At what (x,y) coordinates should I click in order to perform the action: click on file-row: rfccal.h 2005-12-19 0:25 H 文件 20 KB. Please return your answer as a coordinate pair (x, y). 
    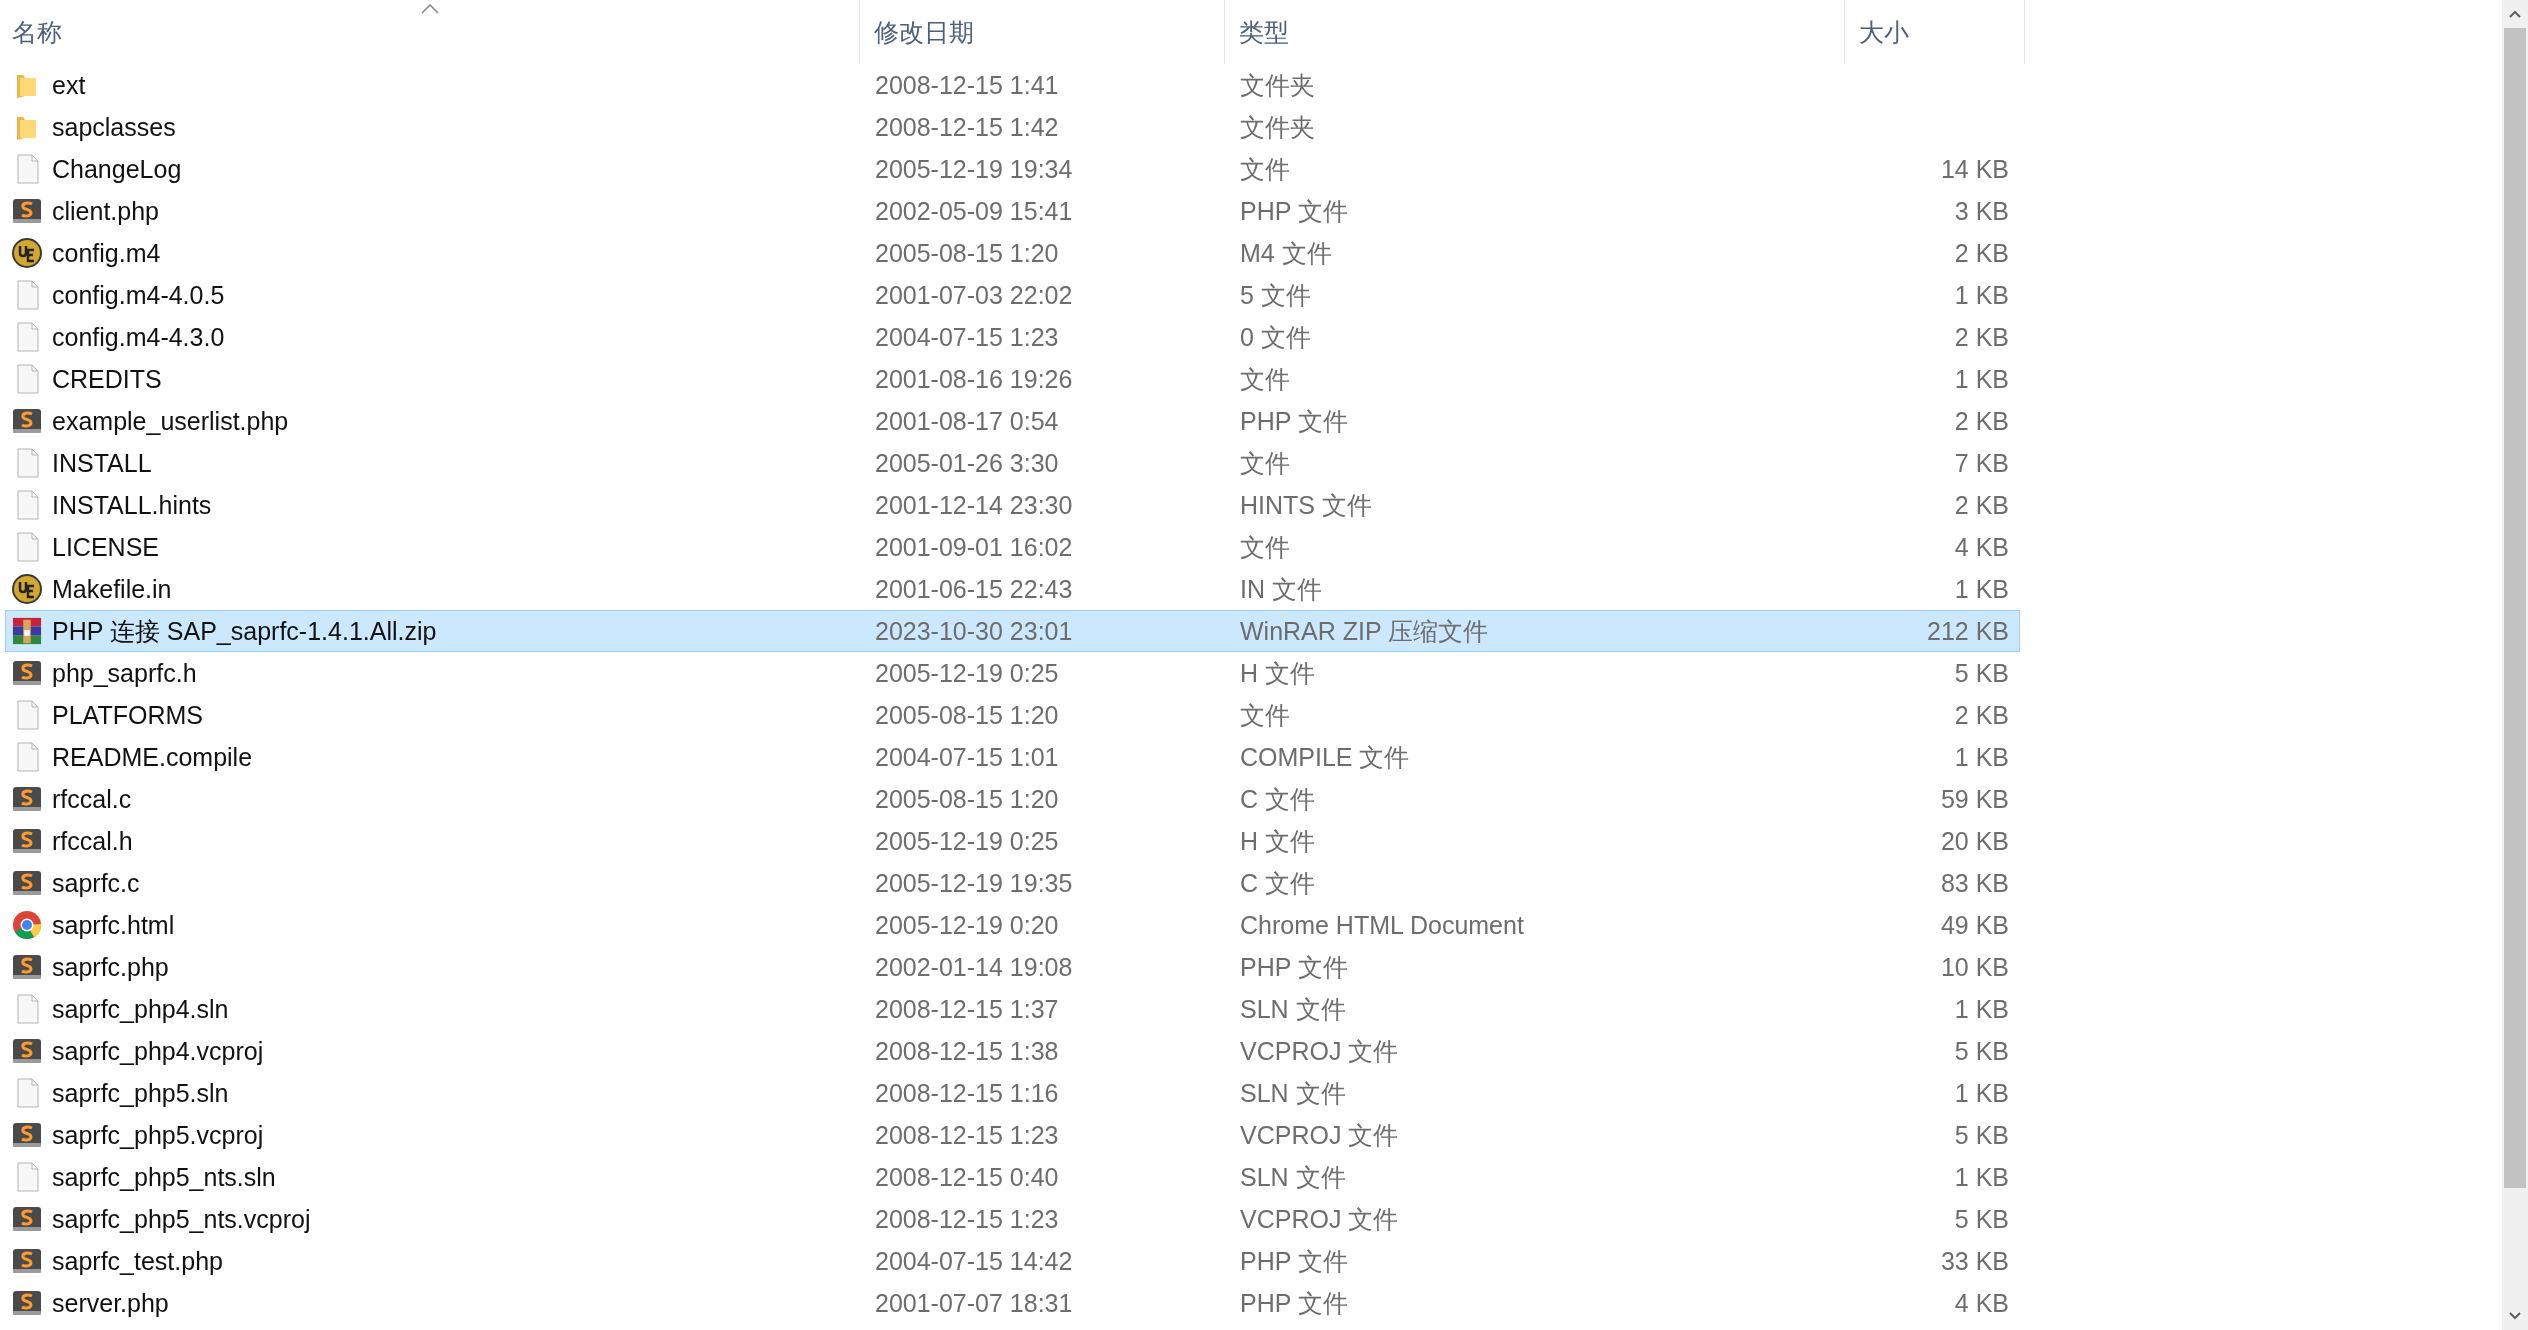
    Looking at the image, I should click on (1012, 841).